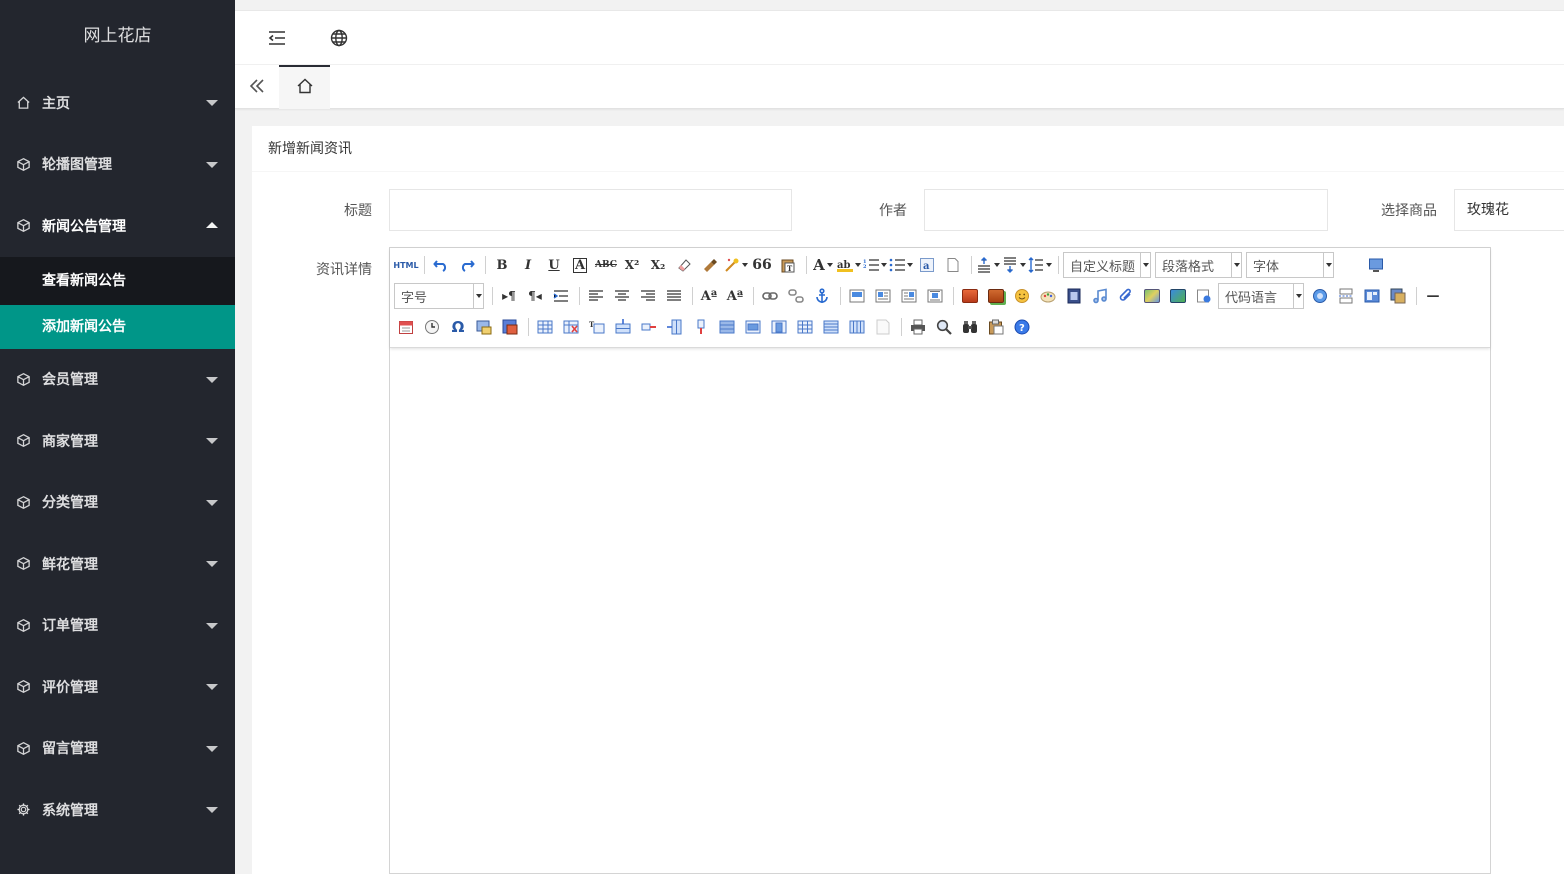 The width and height of the screenshot is (1564, 874). I want to click on sidebar-item-messages: 留言管理, so click(117, 749).